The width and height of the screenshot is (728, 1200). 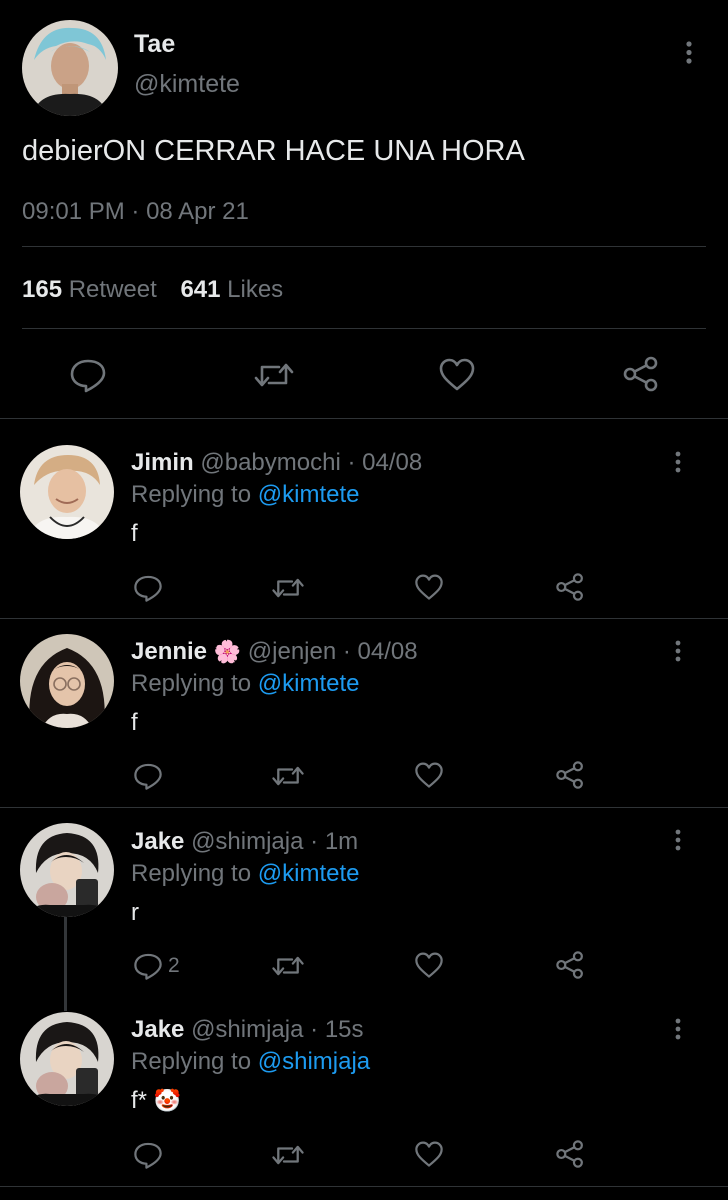 I want to click on author-handle: @kimtete, so click(x=187, y=84).